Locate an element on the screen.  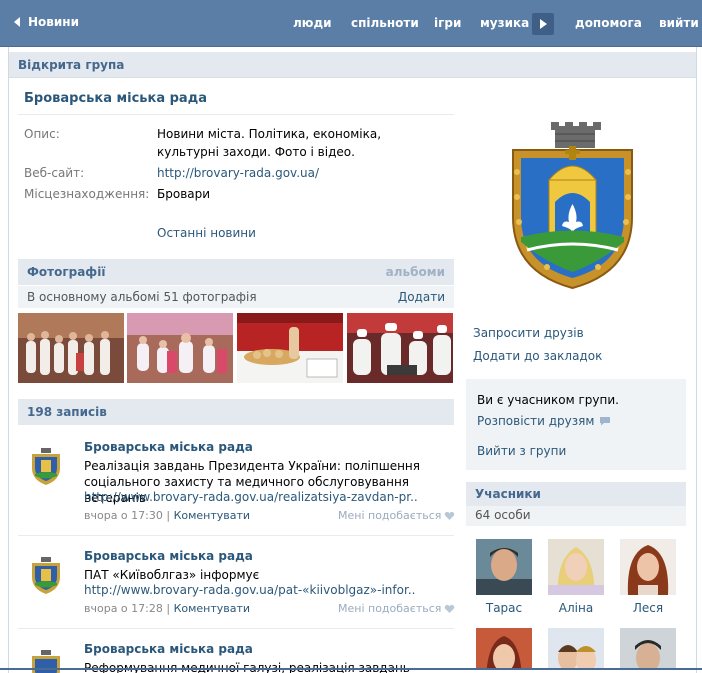
back-arrow-icon is located at coordinates (17, 22).